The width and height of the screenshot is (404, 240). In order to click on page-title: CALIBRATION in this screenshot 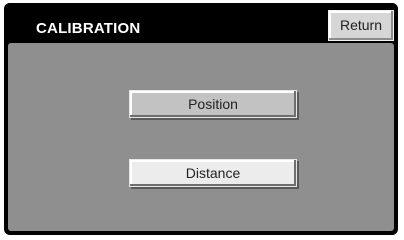, I will do `click(88, 28)`.